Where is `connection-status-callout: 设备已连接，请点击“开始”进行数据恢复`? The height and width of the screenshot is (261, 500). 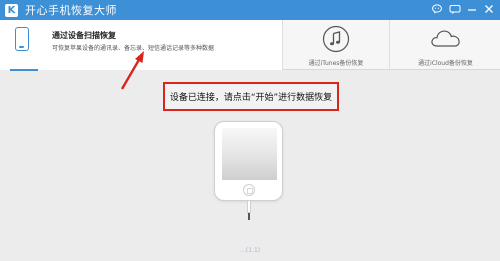
connection-status-callout: 设备已连接，请点击“开始”进行数据恢复 is located at coordinates (251, 96).